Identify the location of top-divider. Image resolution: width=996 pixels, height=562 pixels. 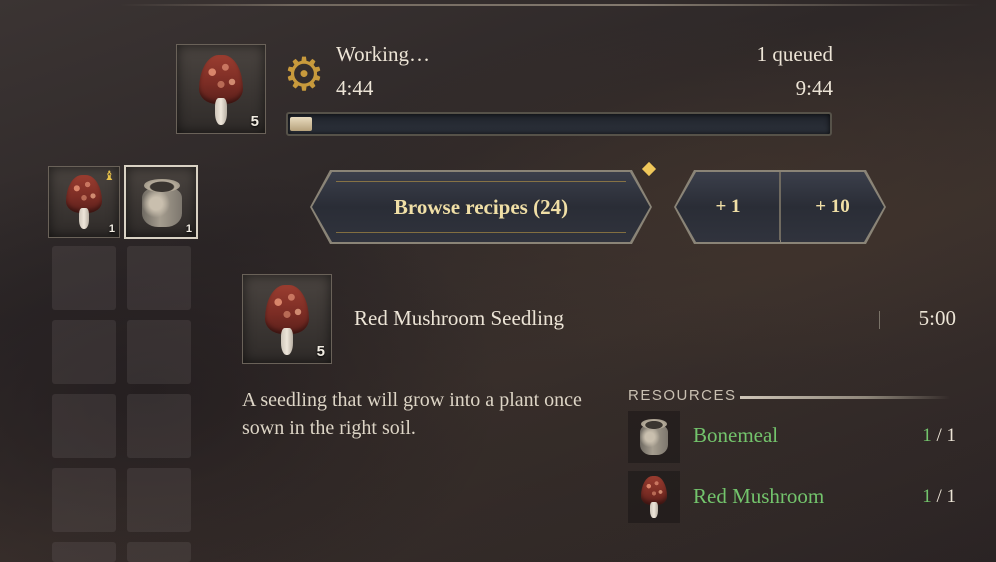
(550, 5).